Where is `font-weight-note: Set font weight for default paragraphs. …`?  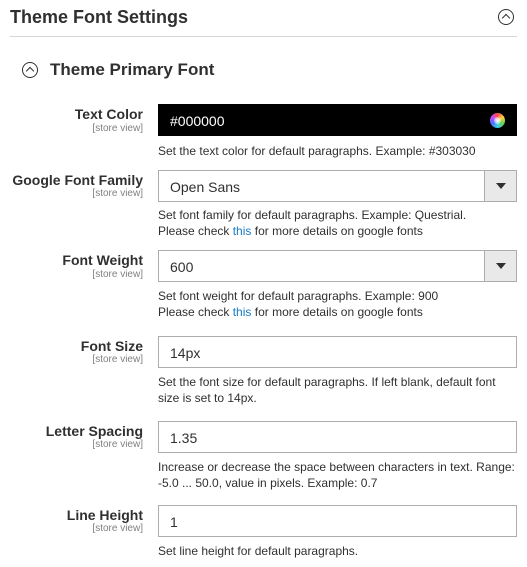
font-weight-note: Set font weight for default paragraphs. … is located at coordinates (339, 304).